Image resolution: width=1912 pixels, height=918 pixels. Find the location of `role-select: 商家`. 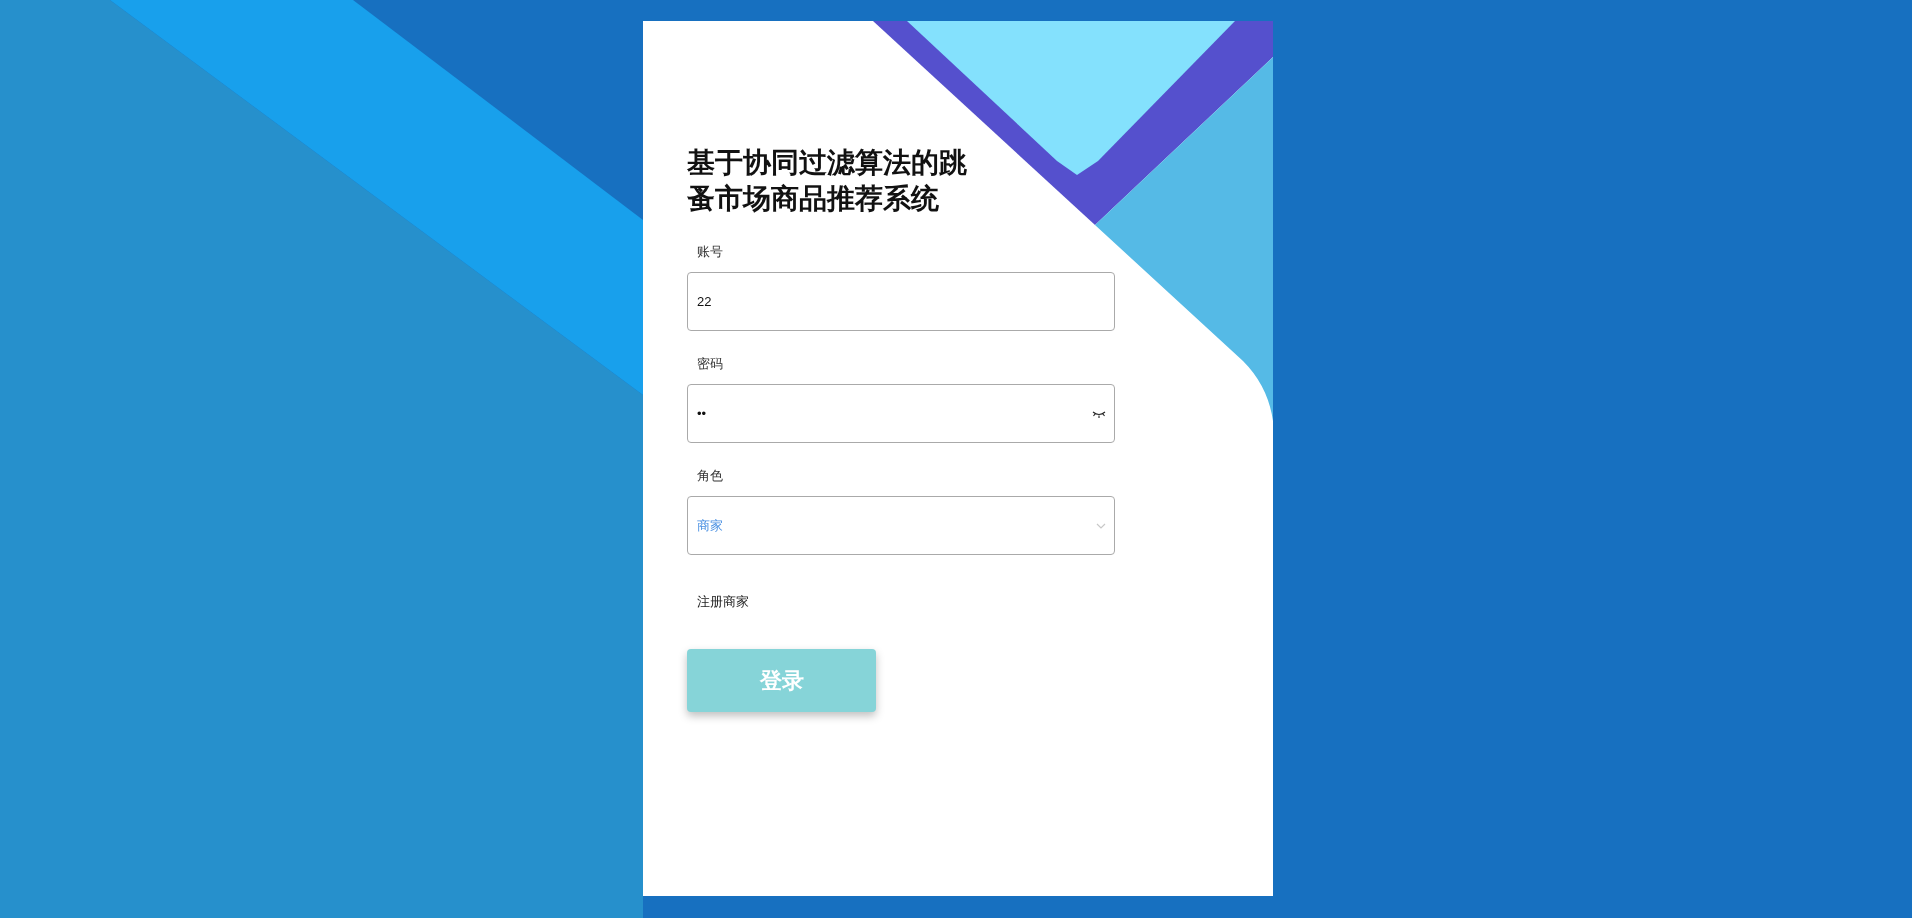

role-select: 商家 is located at coordinates (901, 525).